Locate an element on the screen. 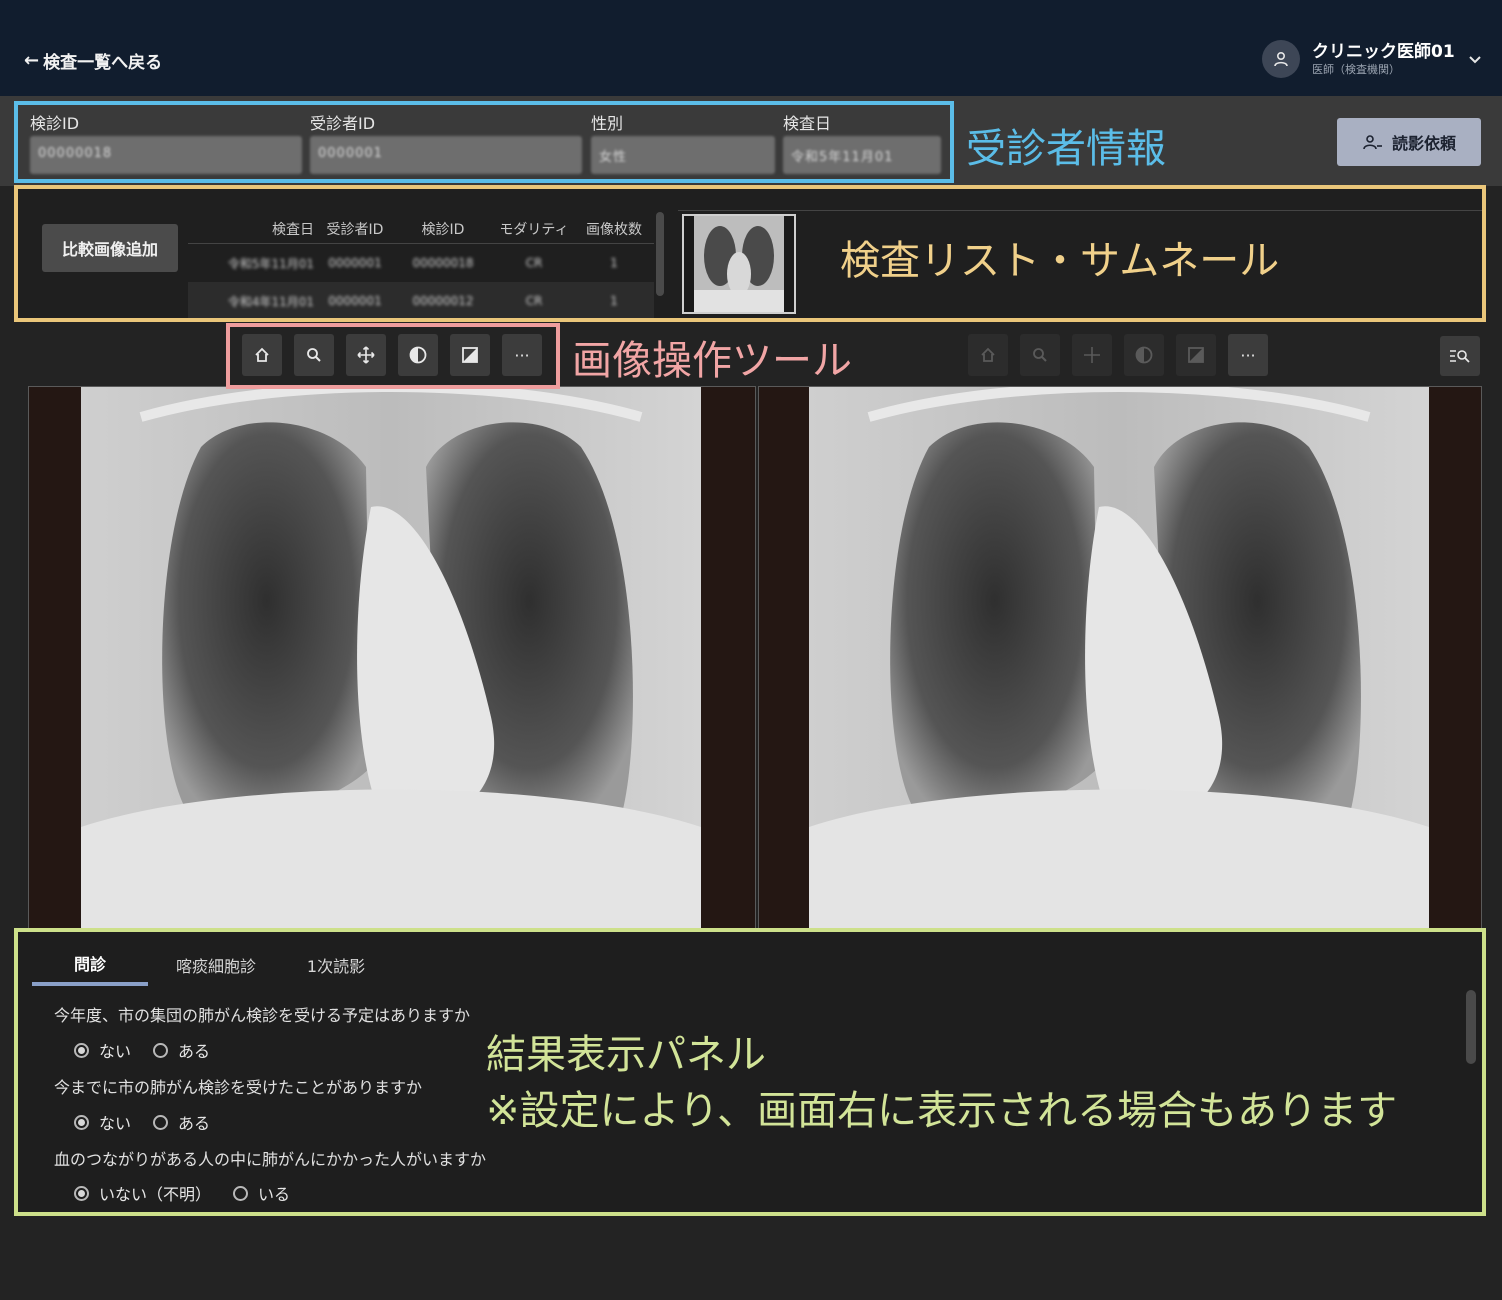 This screenshot has width=1502, height=1300. column-header: モダリティ is located at coordinates (534, 229).